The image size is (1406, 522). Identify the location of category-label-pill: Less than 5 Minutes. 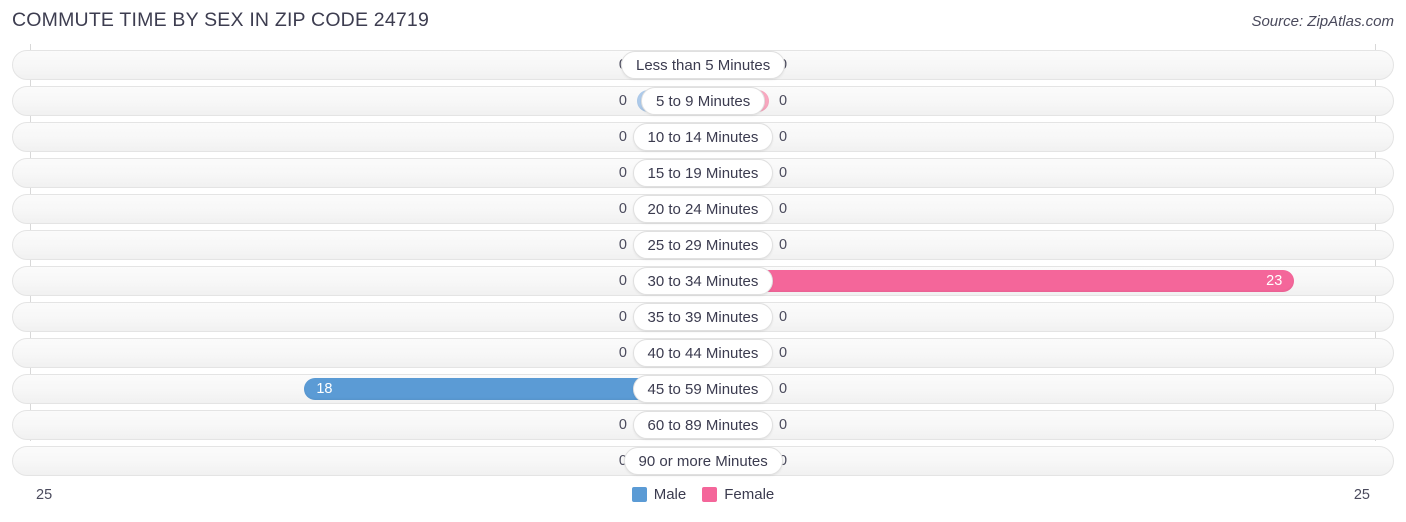
(703, 65).